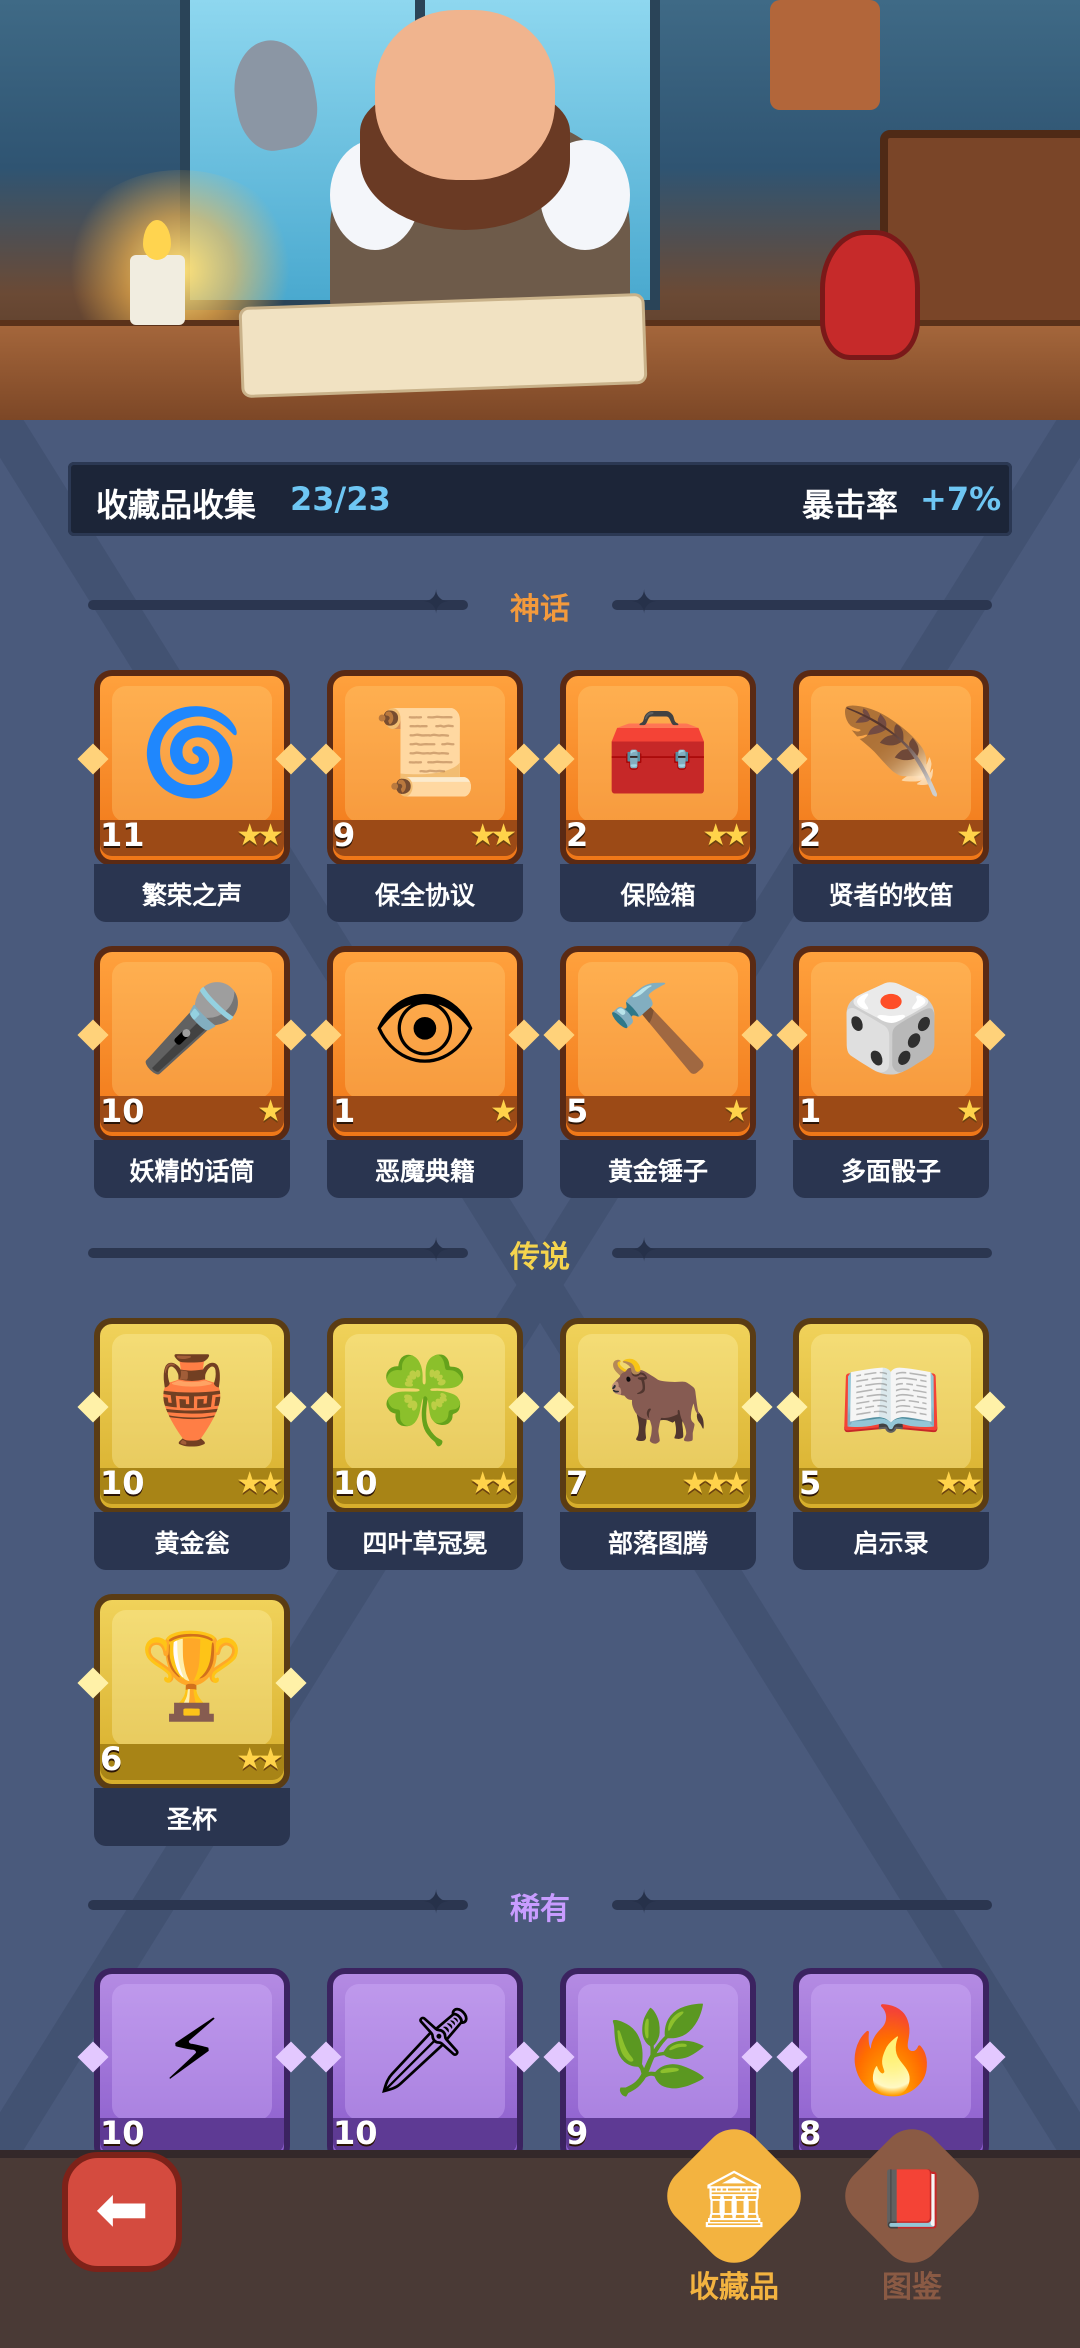  Describe the element at coordinates (340, 499) in the screenshot. I see `collection-count: 23/23` at that location.